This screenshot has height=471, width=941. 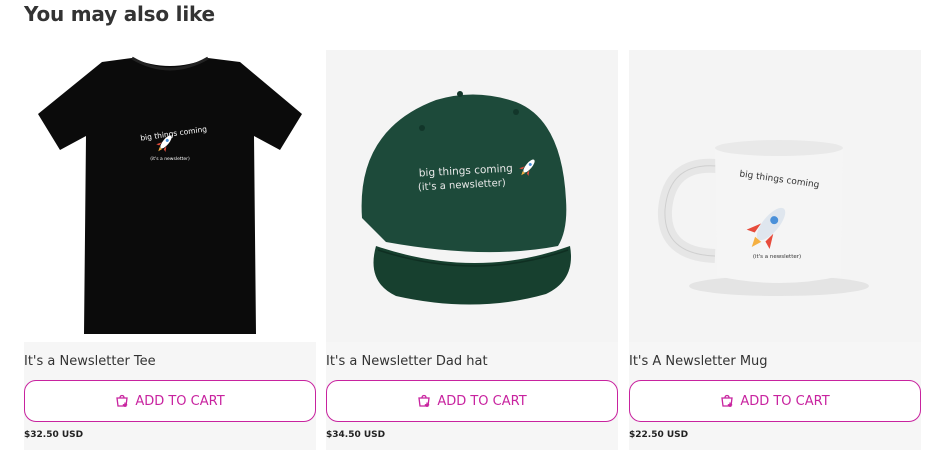 I want to click on product-name: It's A Newsletter Mug, so click(x=698, y=361).